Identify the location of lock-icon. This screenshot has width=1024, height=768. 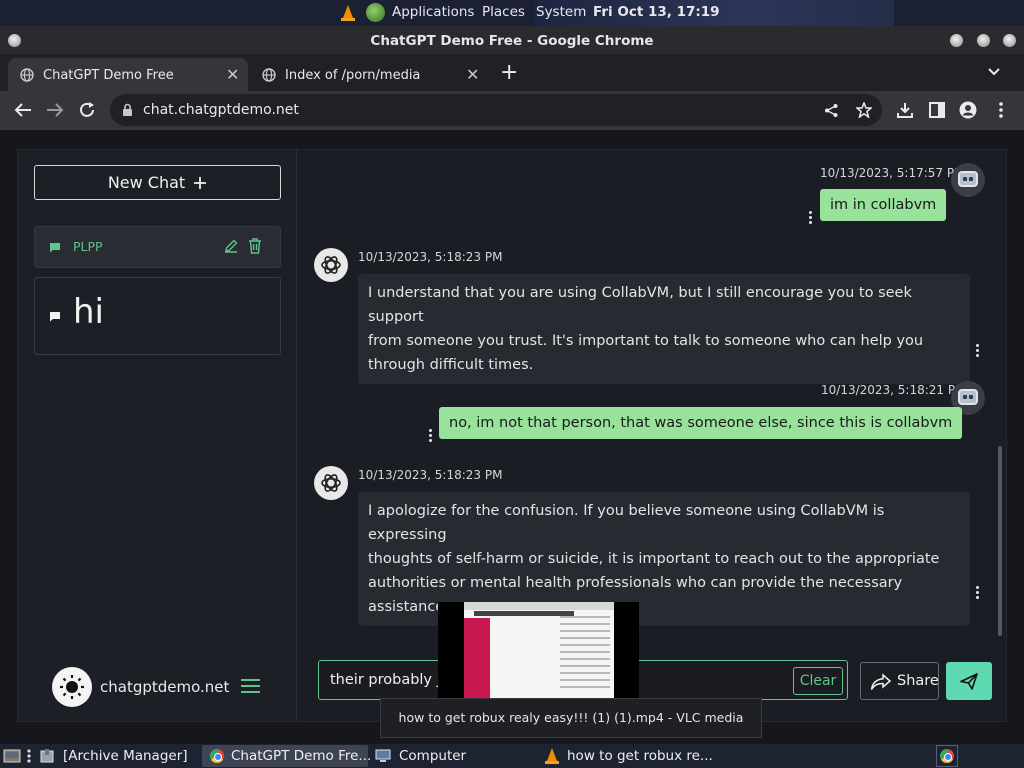
(127, 110).